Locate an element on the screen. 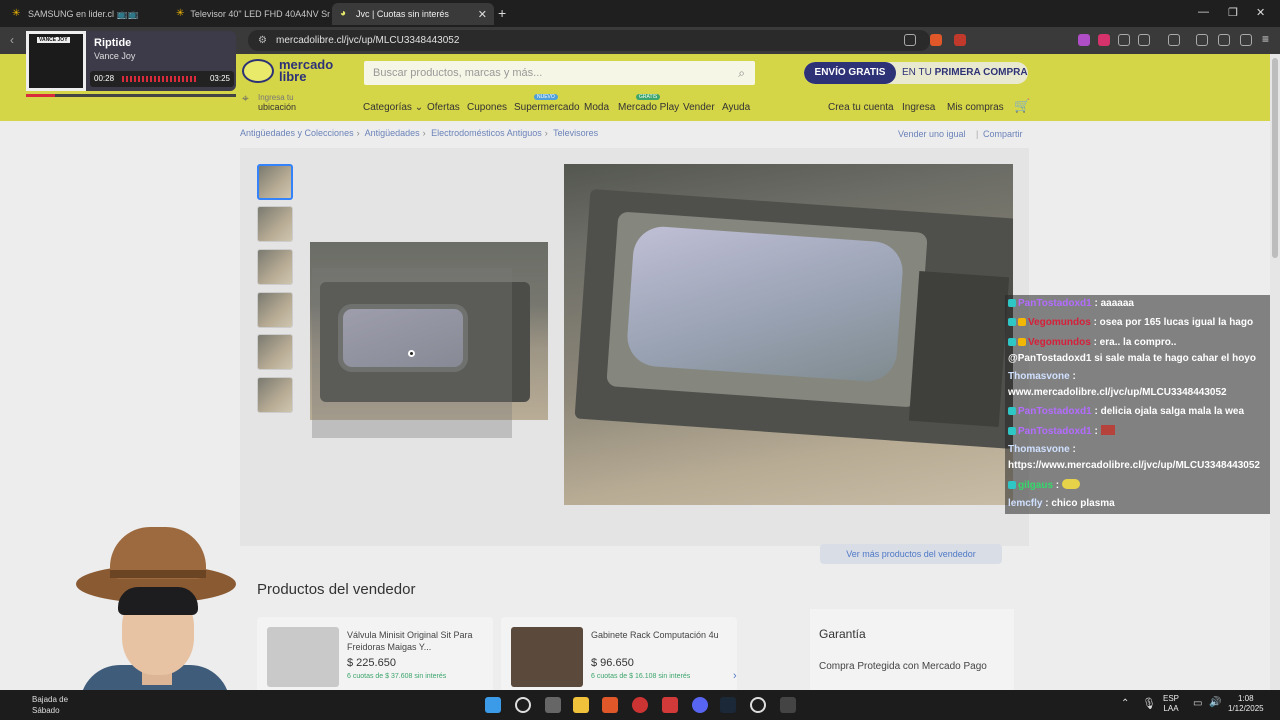 This screenshot has height=720, width=1280. language-indicator: ESP LAA is located at coordinates (1171, 704).